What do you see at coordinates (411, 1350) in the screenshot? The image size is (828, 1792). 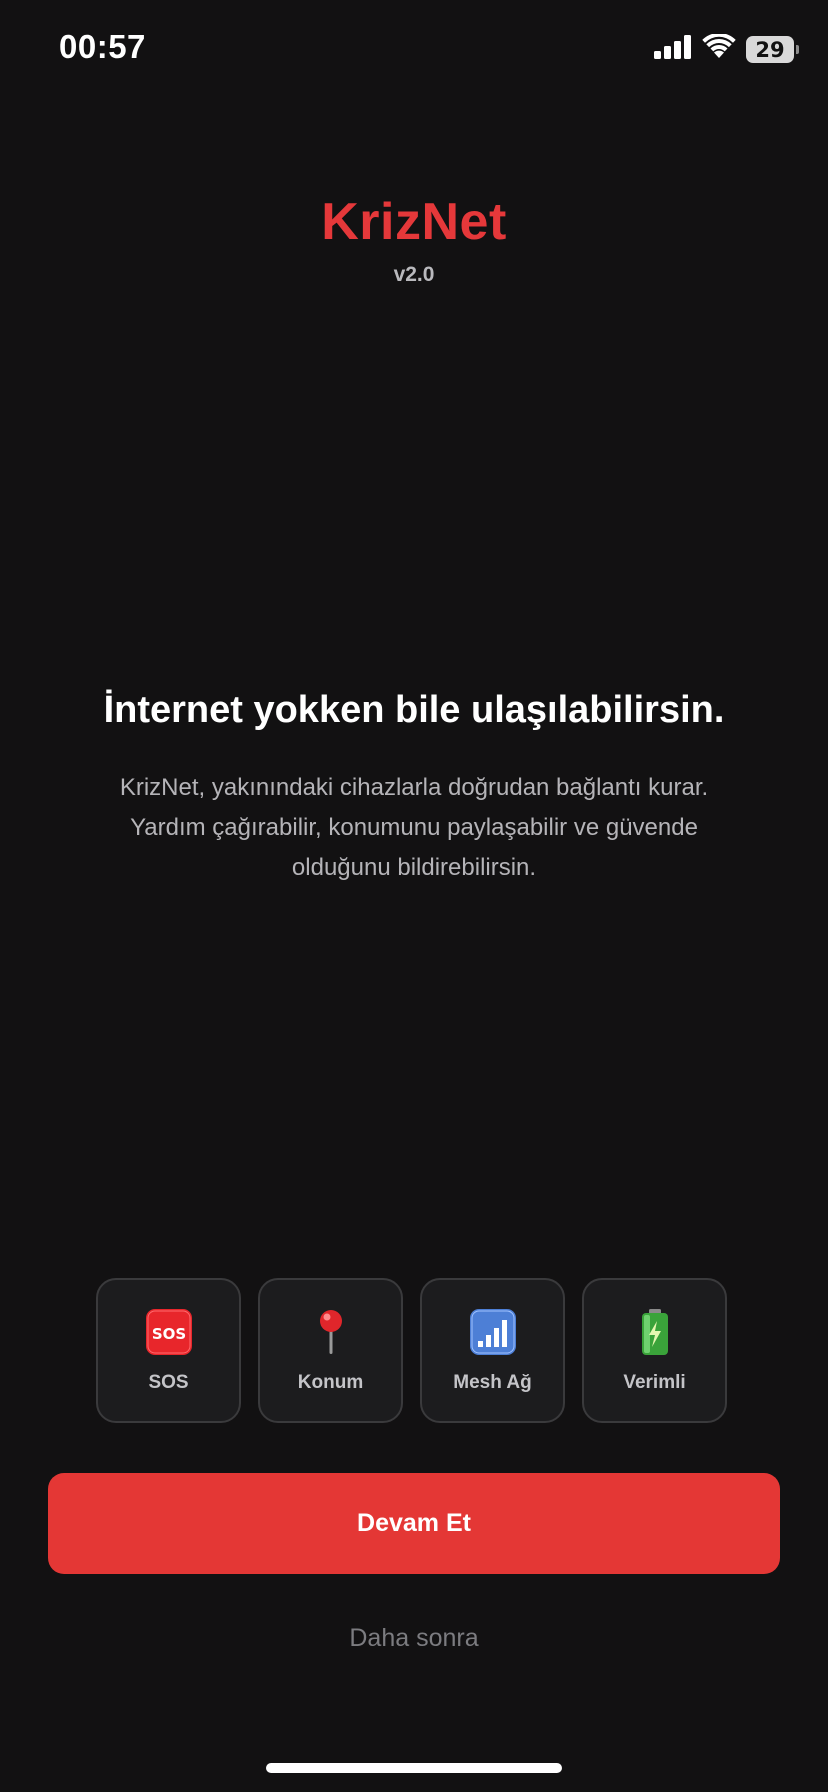 I see `feature-list: SOS SOS Konum Mesh Ağ Verimli` at bounding box center [411, 1350].